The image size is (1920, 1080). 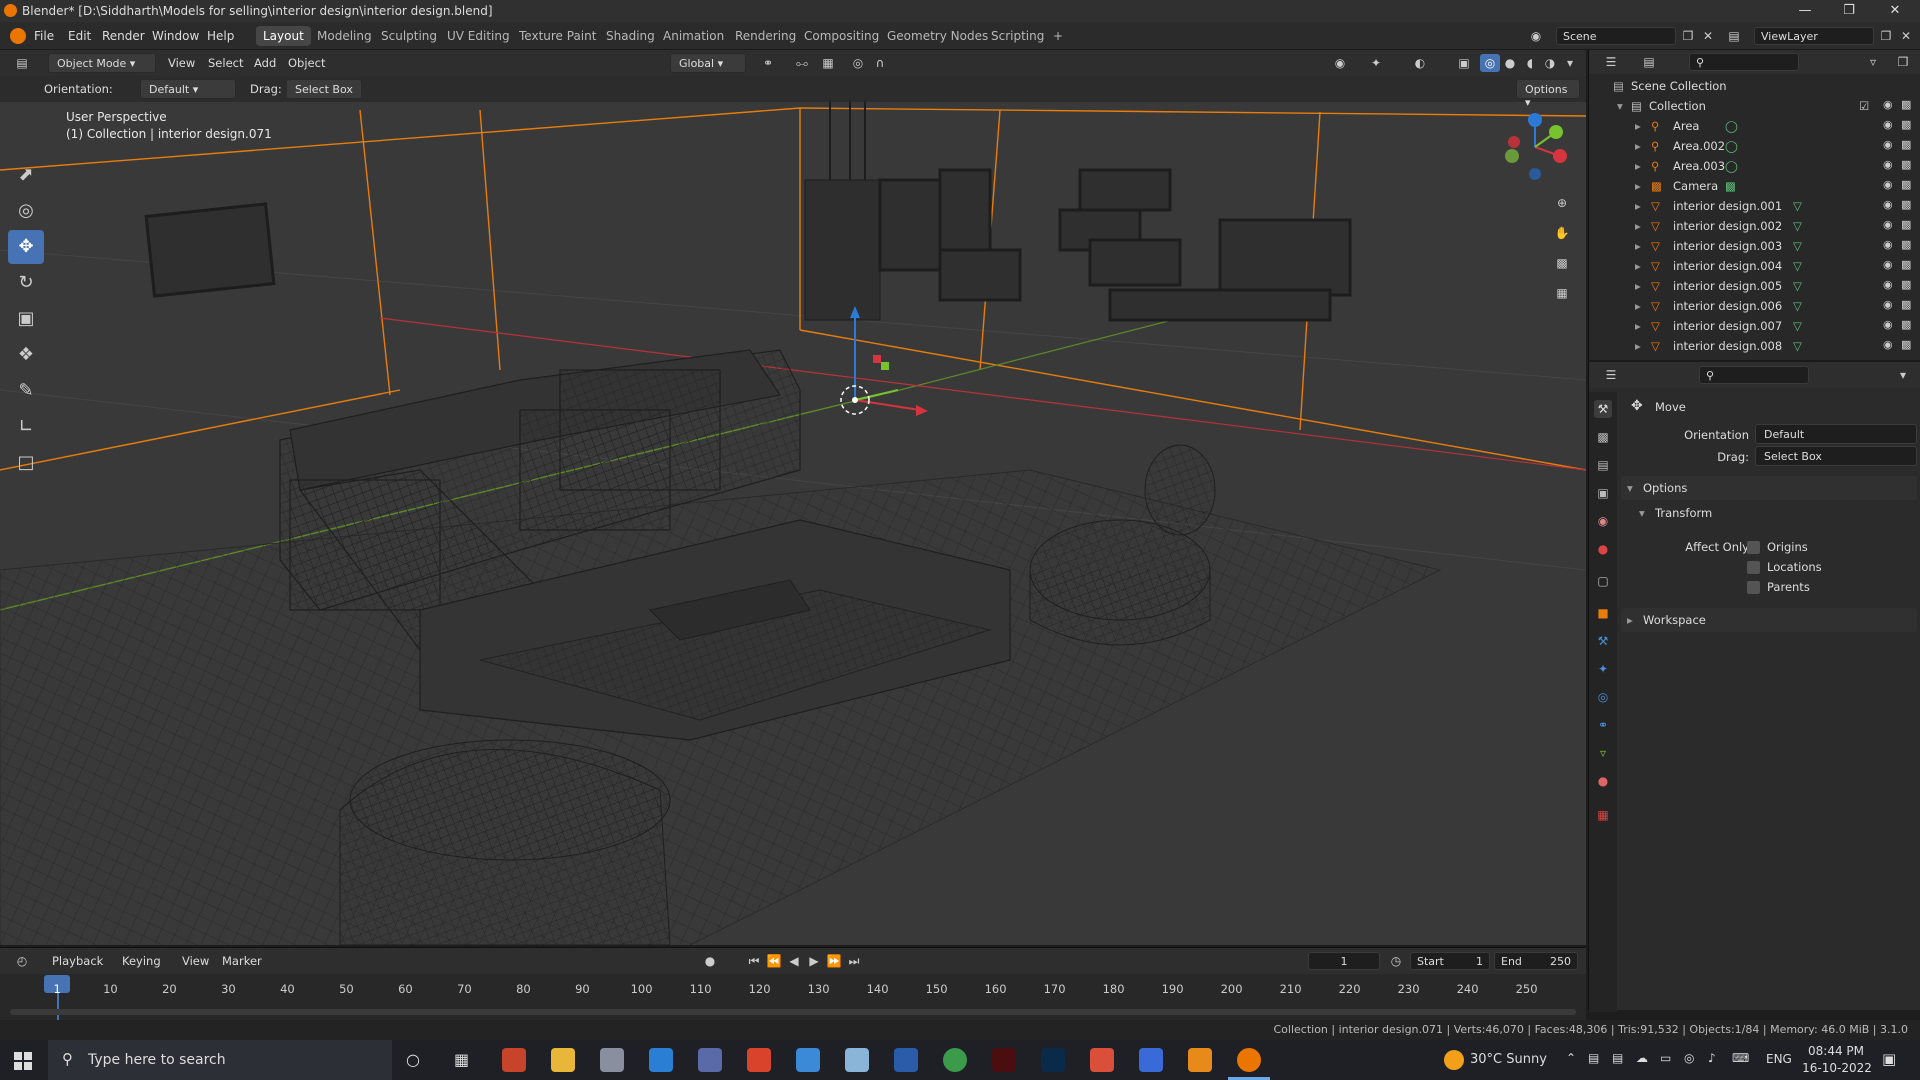 I want to click on jump-start-icon: ⏮, so click(x=754, y=961).